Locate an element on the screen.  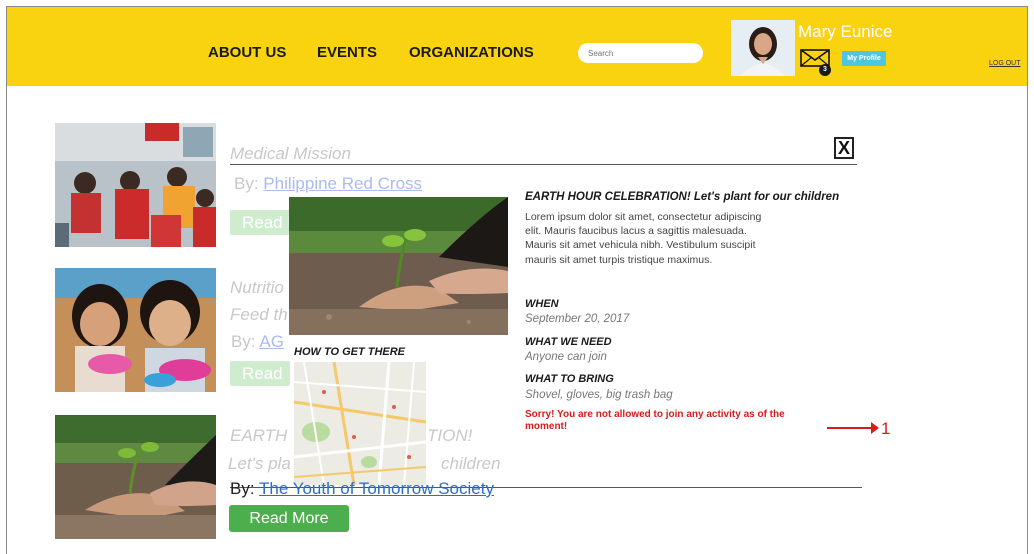
bring-value: Shovel, gloves, big trash bag is located at coordinates (599, 395).